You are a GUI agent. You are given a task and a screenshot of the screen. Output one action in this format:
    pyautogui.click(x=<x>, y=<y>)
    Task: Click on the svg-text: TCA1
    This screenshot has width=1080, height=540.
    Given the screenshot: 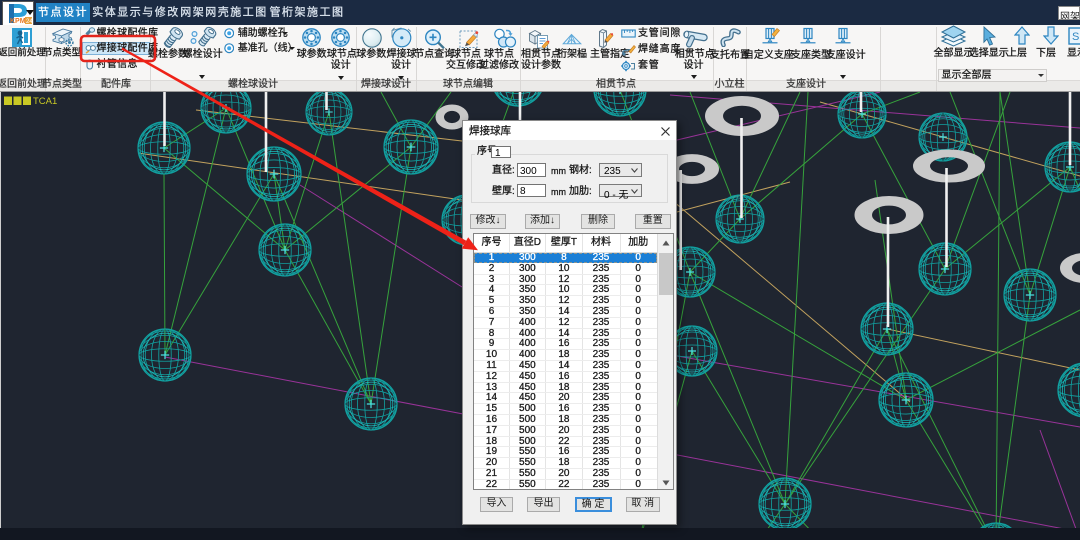 What is the action you would take?
    pyautogui.click(x=45, y=101)
    